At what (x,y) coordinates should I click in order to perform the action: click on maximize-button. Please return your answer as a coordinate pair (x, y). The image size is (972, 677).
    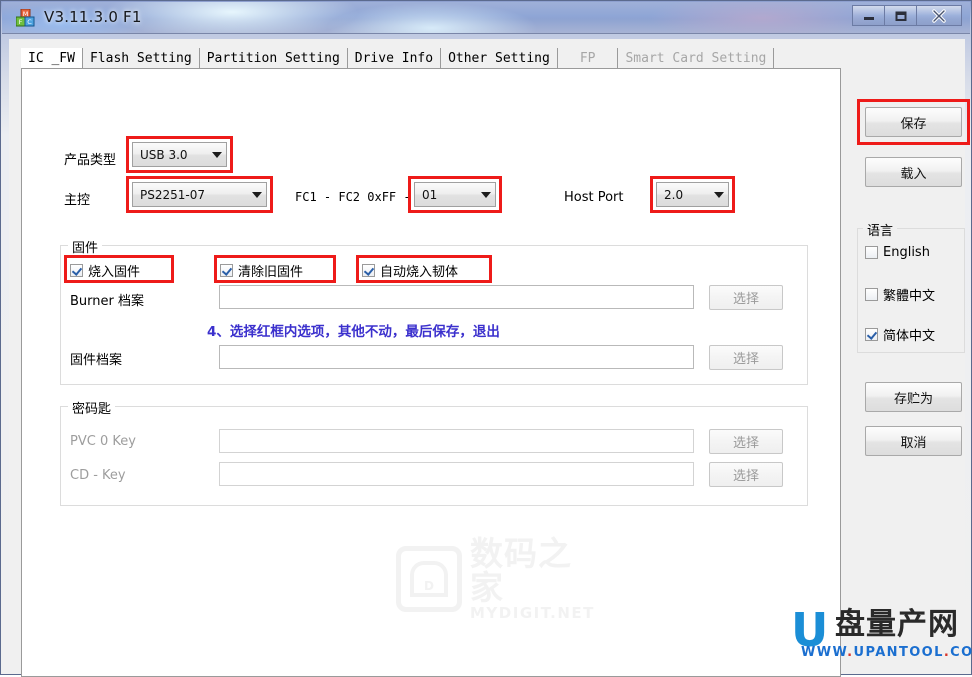
    Looking at the image, I should click on (900, 15).